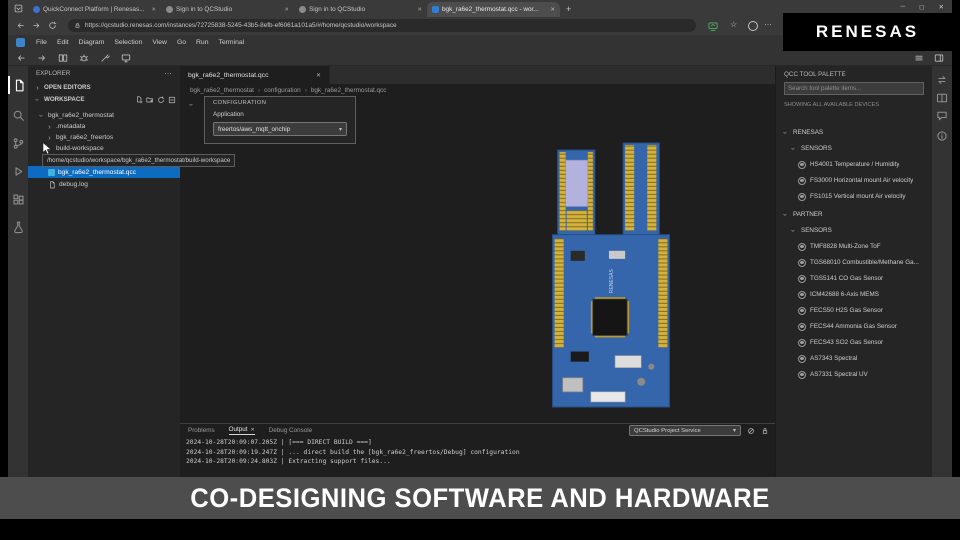  What do you see at coordinates (18, 8) in the screenshot?
I see `tab-search-icon` at bounding box center [18, 8].